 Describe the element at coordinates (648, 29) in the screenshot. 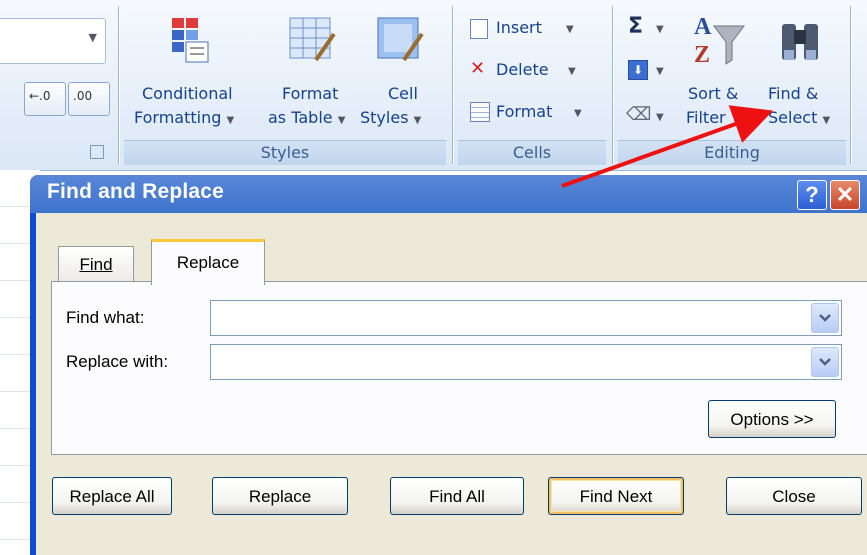

I see `autosum-button: Σ ▼` at that location.